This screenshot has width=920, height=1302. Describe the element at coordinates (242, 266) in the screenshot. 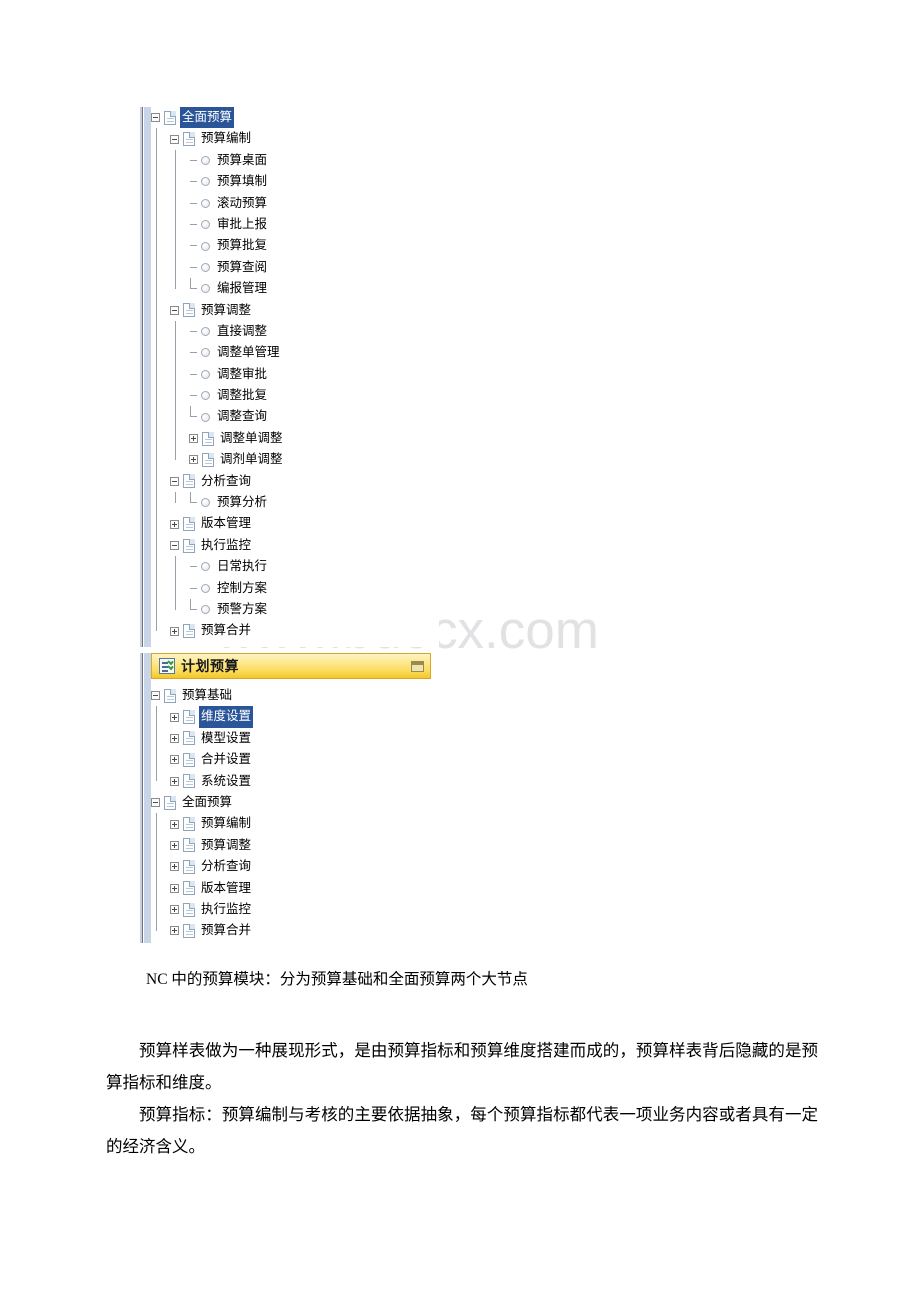

I see `tree-node-label: 预算查阅` at that location.